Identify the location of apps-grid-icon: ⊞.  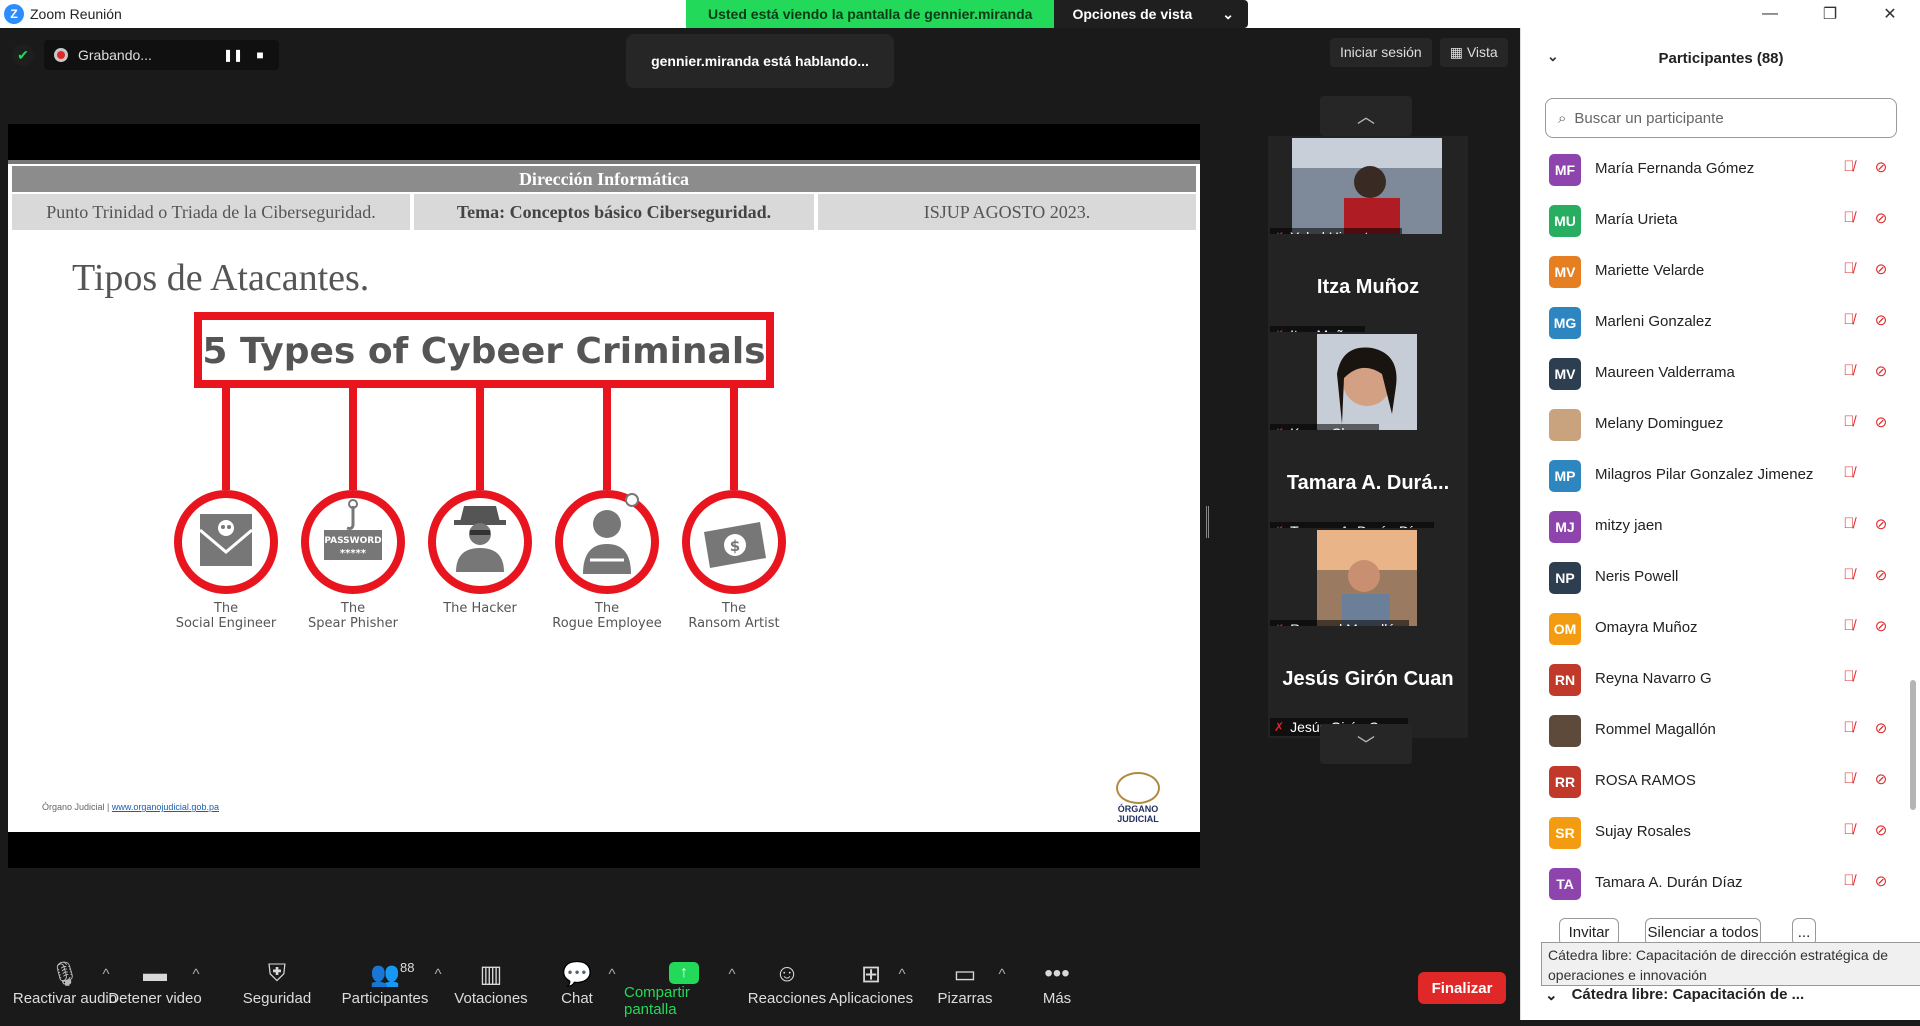
(871, 974).